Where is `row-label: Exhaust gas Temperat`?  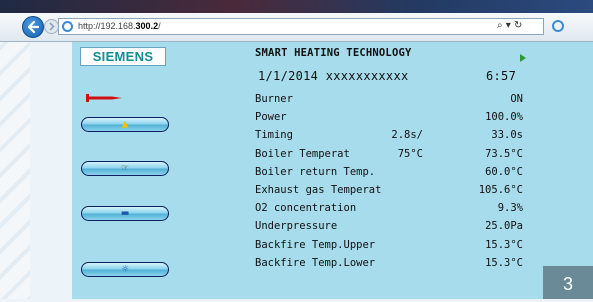 row-label: Exhaust gas Temperat is located at coordinates (318, 190).